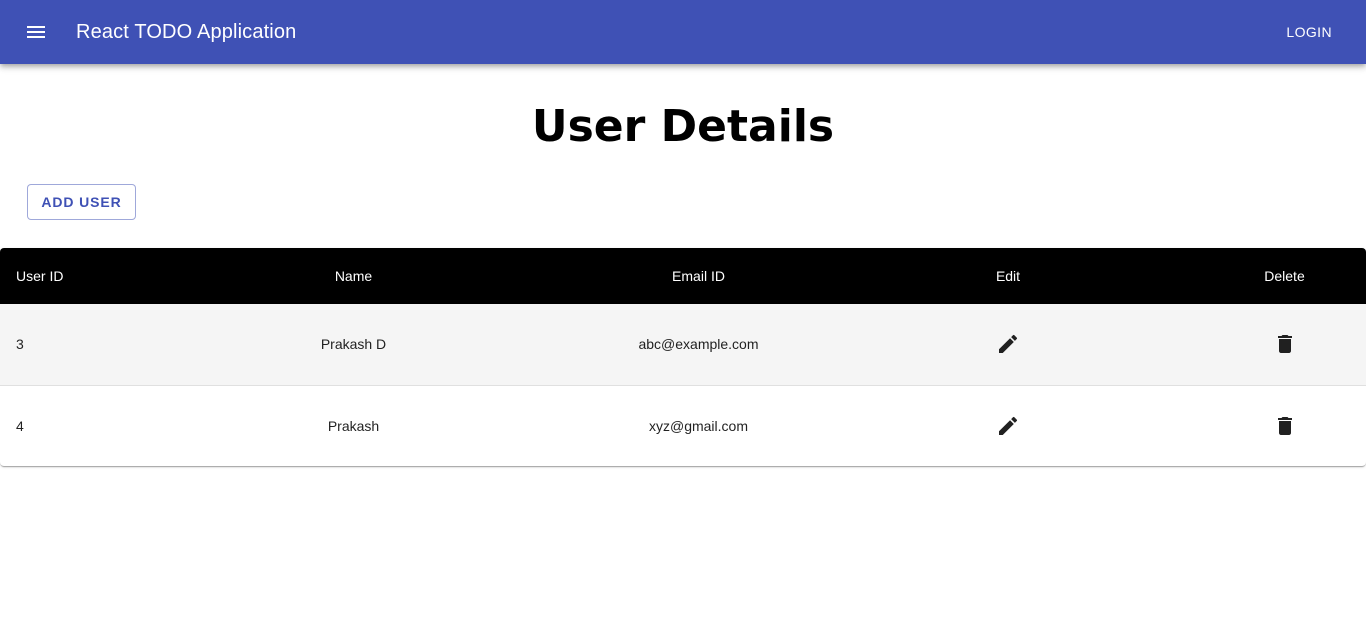  I want to click on login-button: LOGIN, so click(1309, 32).